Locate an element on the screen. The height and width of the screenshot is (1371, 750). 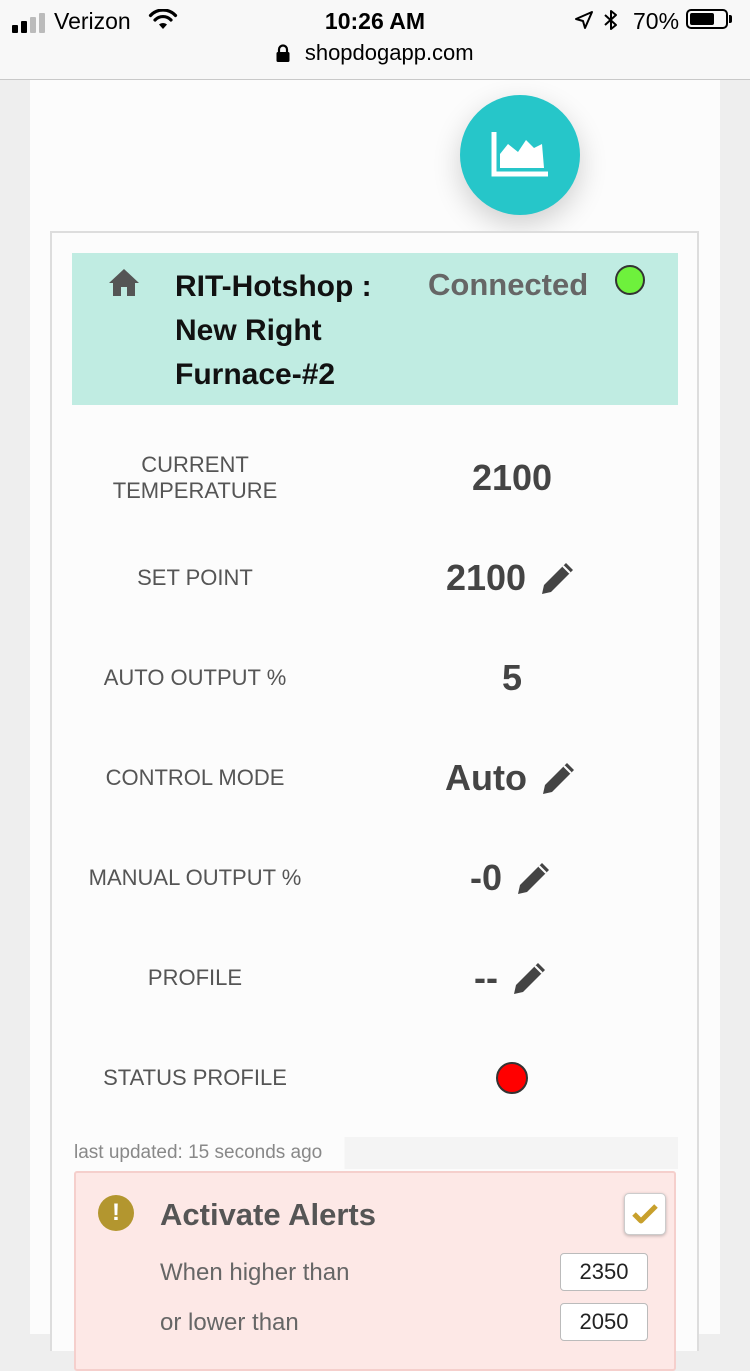
device-name: RIT-Hotshop : New Right Furnace-#2 is located at coordinates (273, 330).